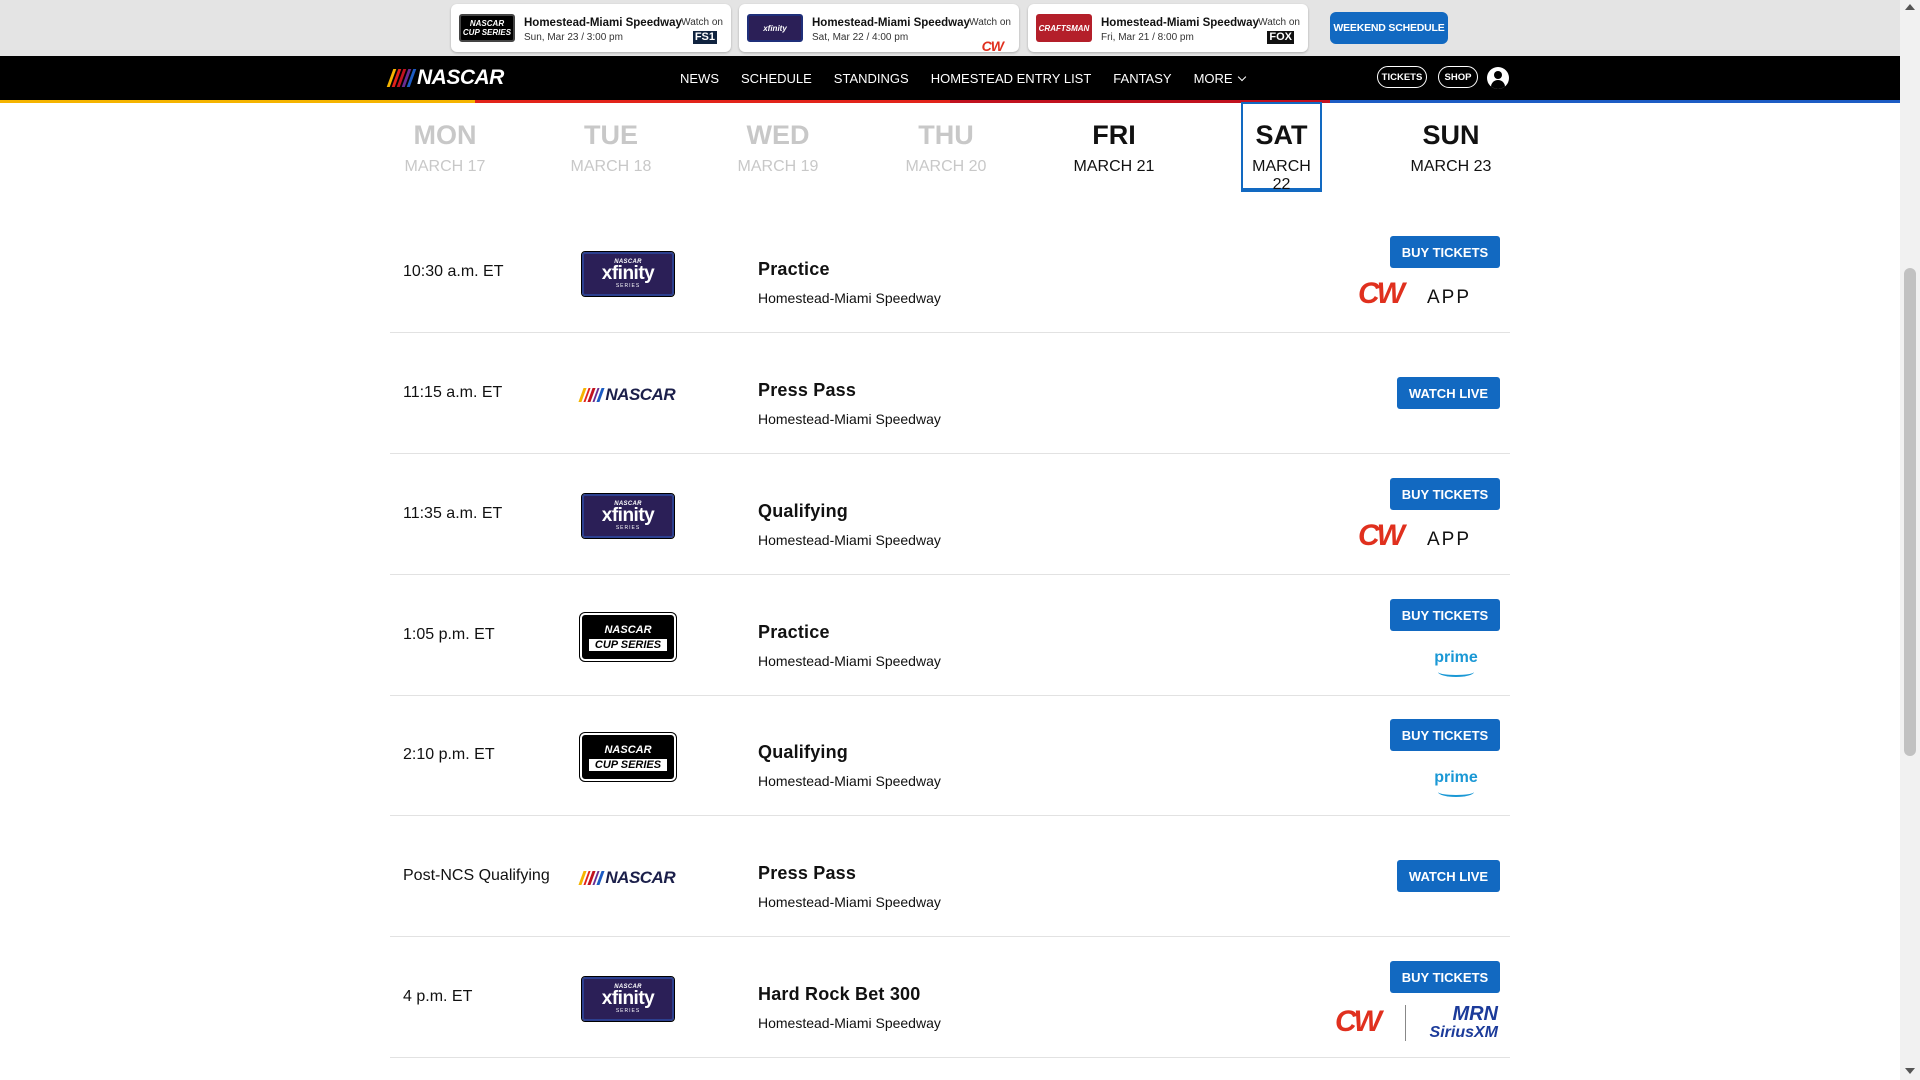  What do you see at coordinates (1389, 28) in the screenshot?
I see `weekend-schedule-button: WEEKEND SCHEDULE` at bounding box center [1389, 28].